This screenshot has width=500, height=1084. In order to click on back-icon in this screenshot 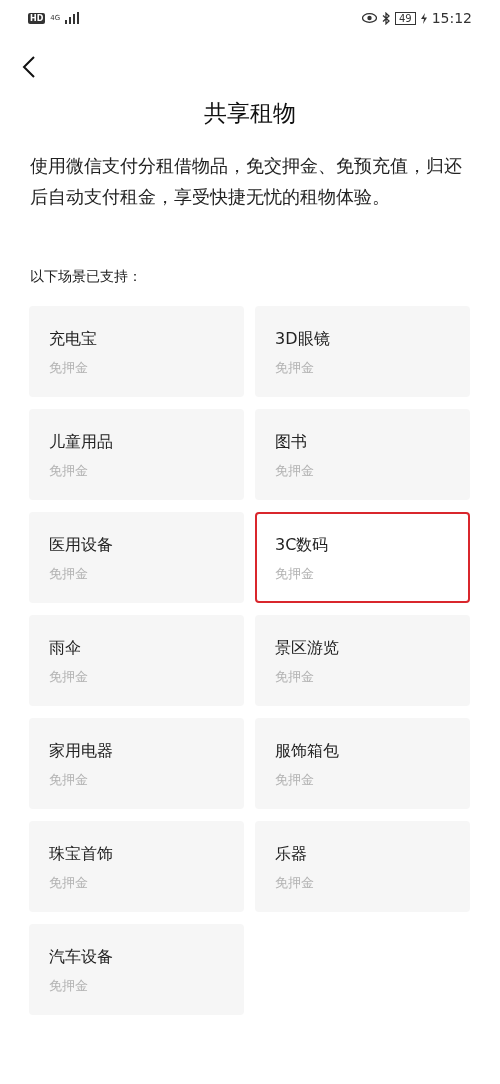, I will do `click(29, 67)`.